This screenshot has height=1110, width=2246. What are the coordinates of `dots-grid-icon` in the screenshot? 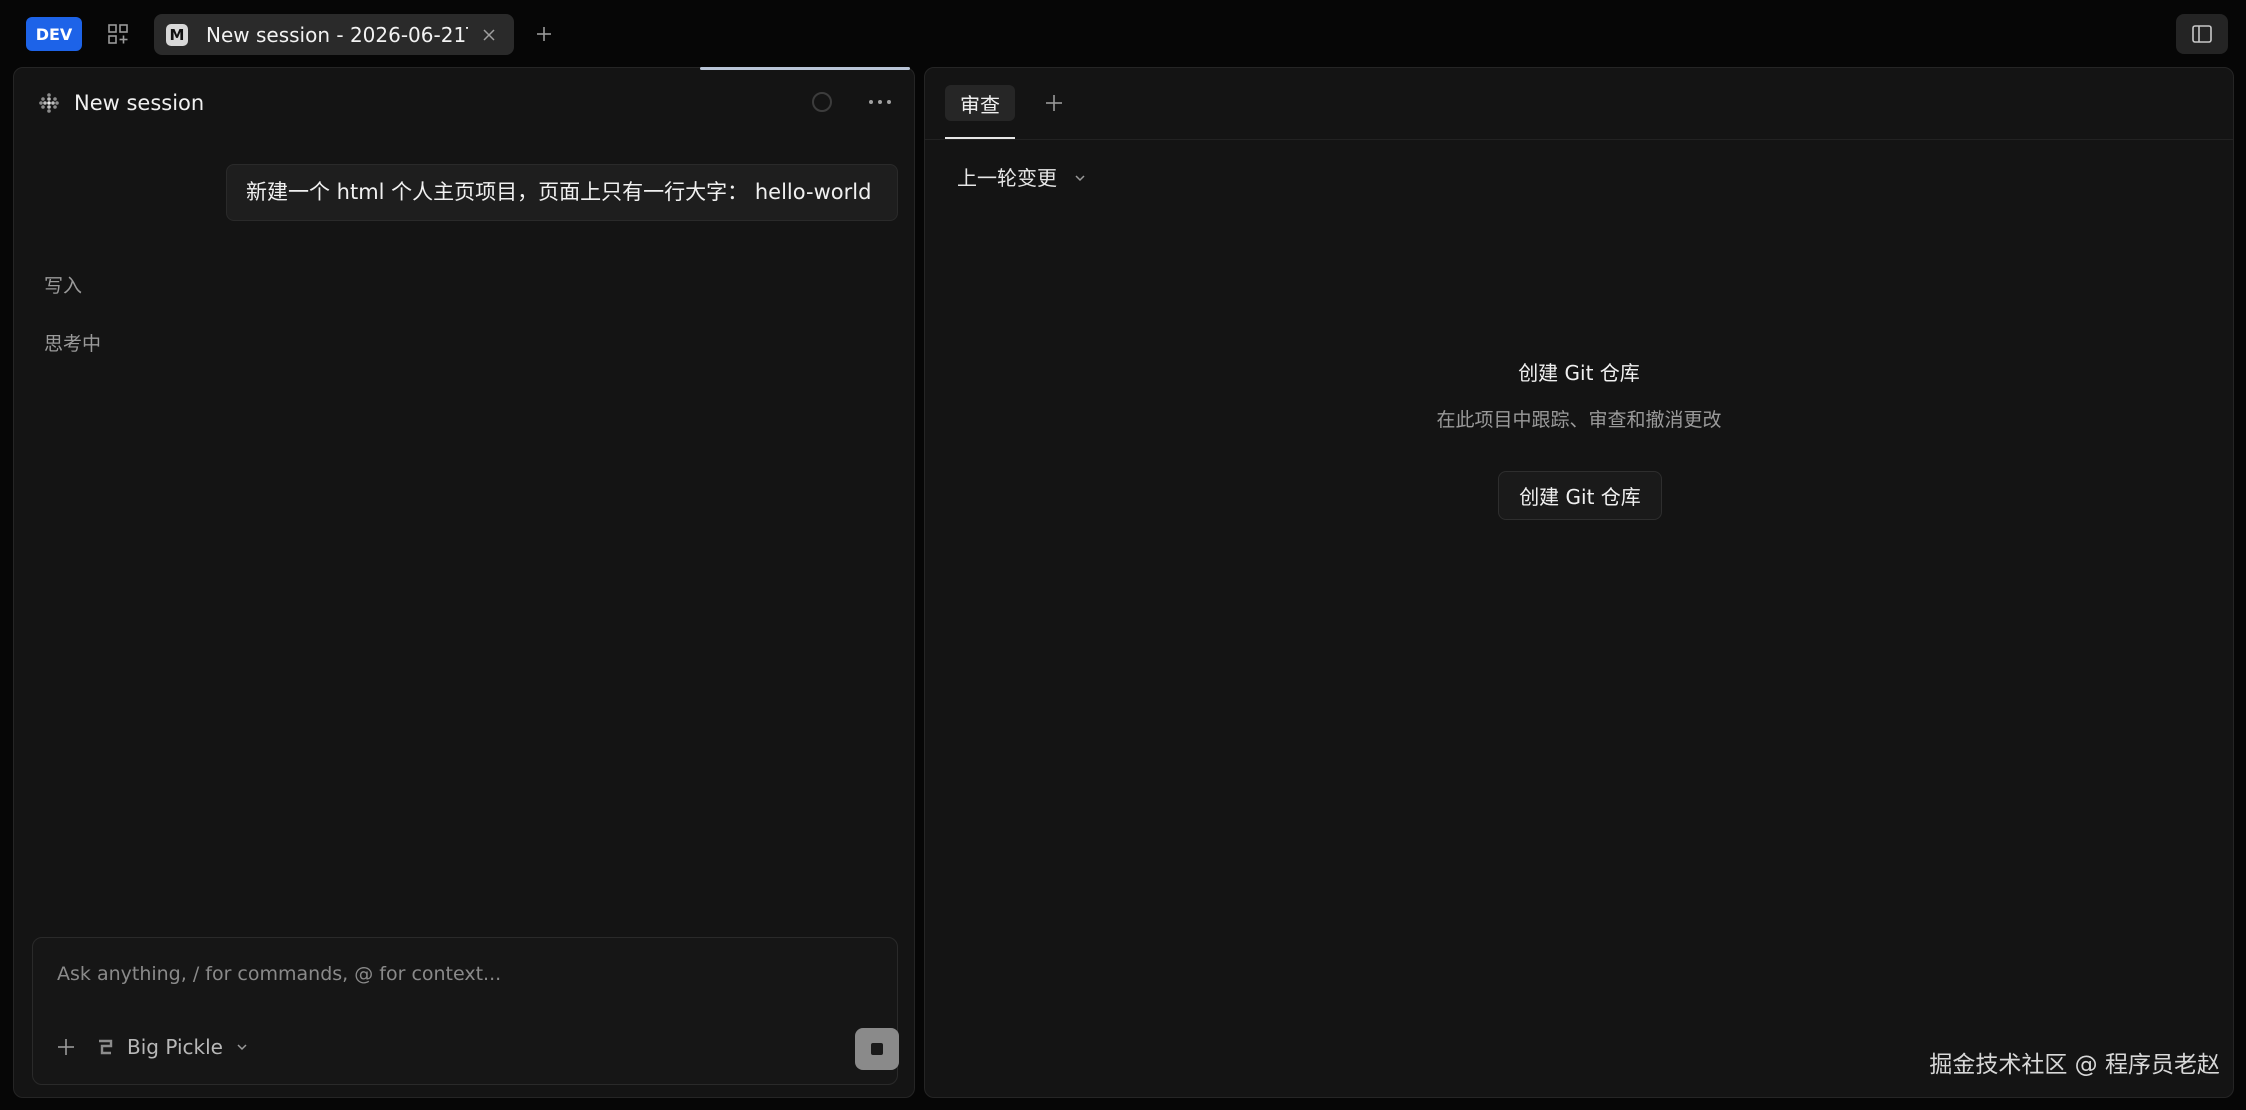 It's located at (49, 103).